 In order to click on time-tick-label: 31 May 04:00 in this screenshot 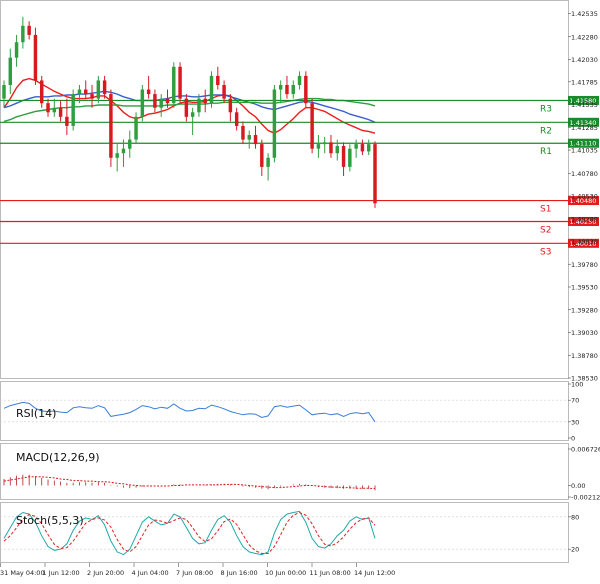, I will do `click(22, 573)`.